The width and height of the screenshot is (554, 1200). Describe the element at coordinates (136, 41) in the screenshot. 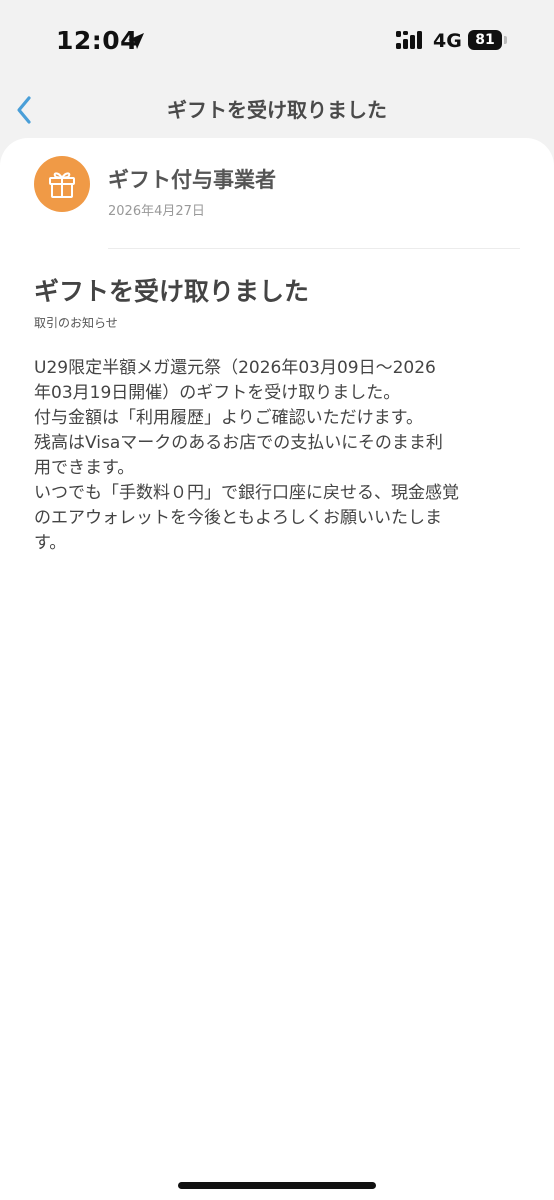

I see `location-arrow-icon` at that location.